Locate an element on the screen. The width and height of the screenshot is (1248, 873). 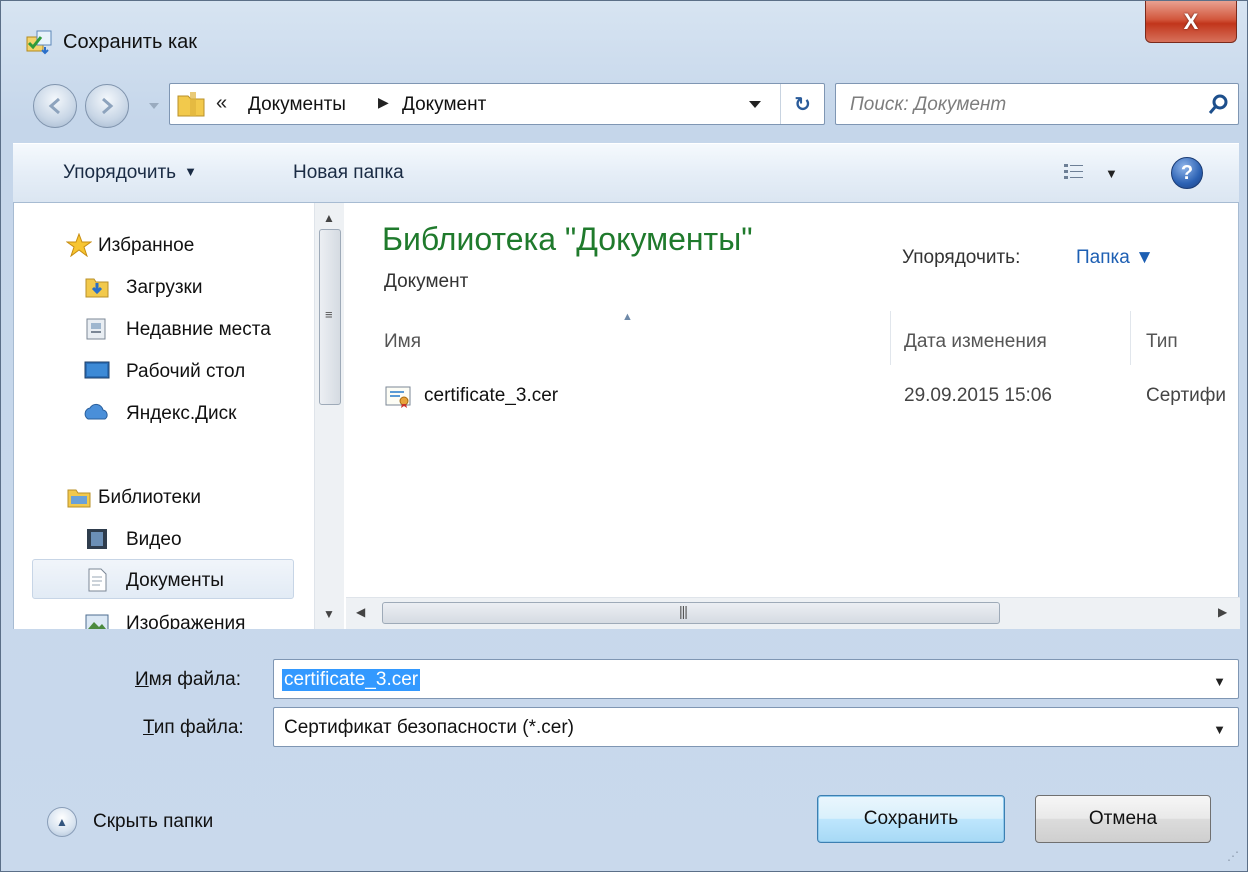
sidebar-item-label: Избранное is located at coordinates (146, 245).